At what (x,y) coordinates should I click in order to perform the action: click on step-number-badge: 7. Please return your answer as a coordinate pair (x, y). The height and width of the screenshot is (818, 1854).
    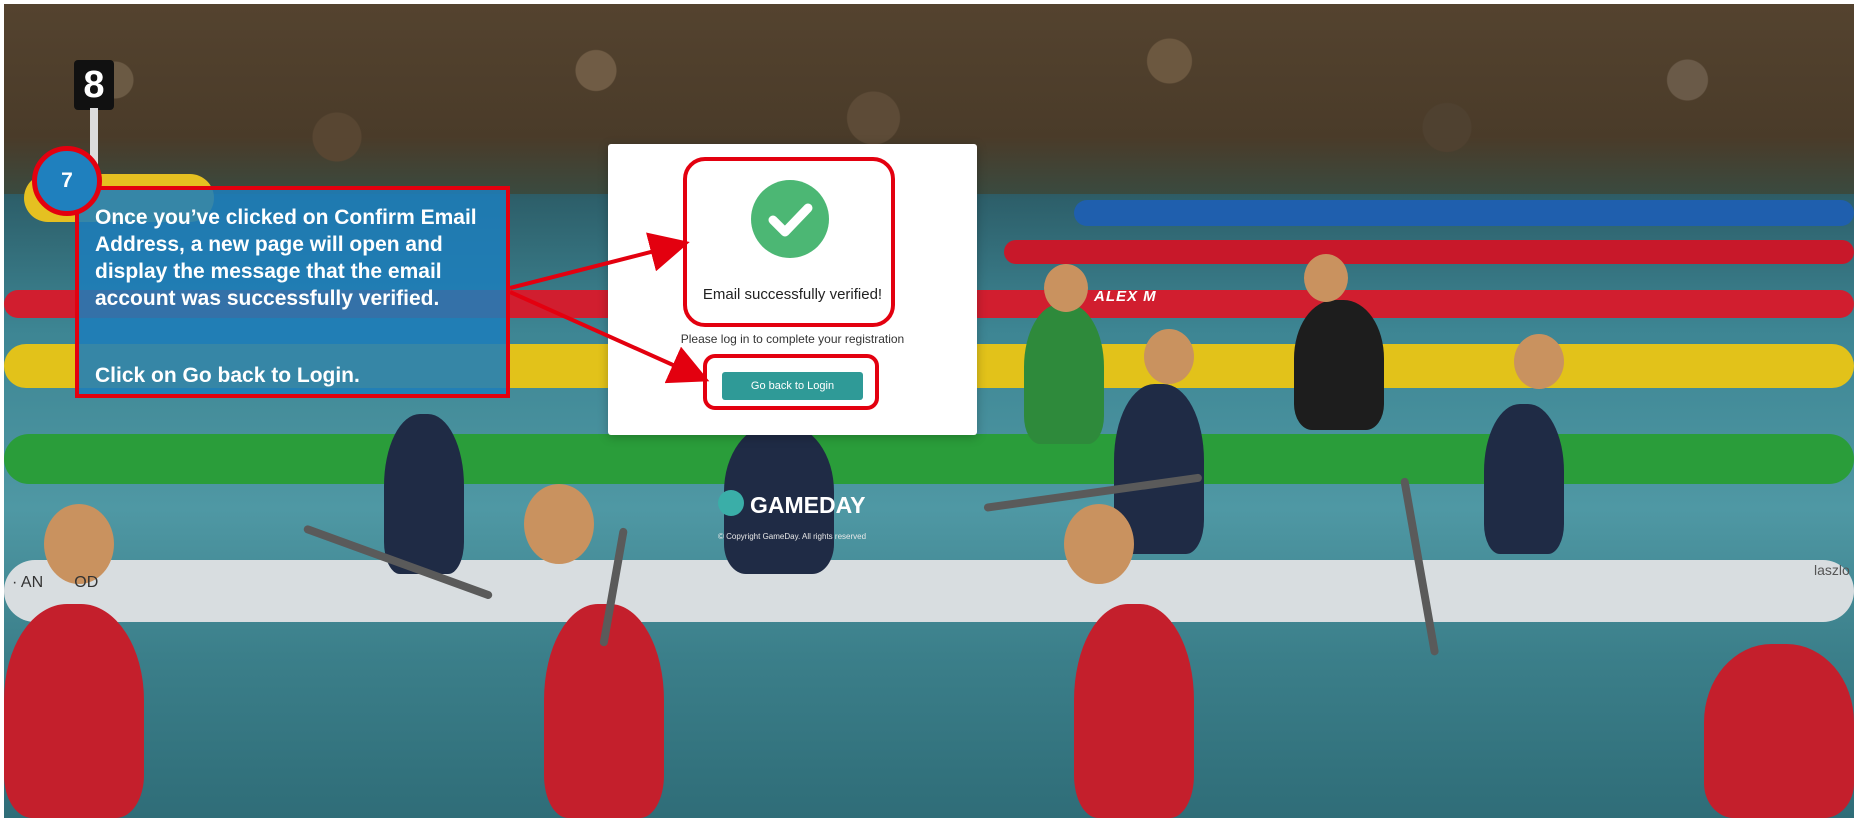
    Looking at the image, I should click on (67, 181).